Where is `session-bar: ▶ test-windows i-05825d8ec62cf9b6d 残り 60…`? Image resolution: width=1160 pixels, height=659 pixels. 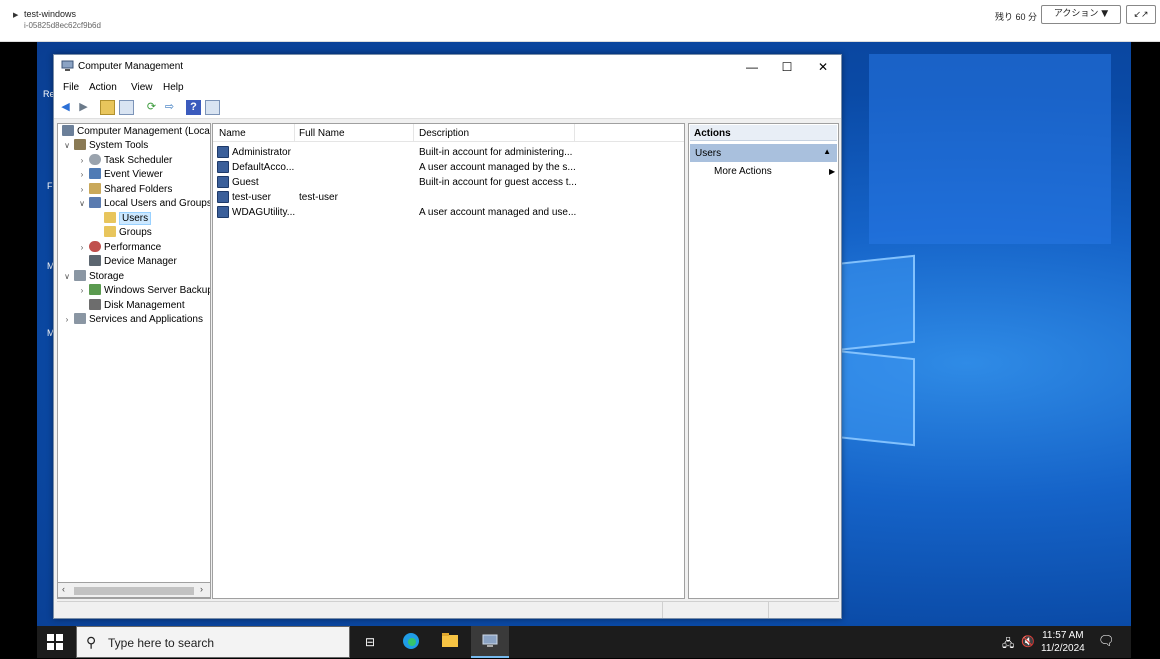 session-bar: ▶ test-windows i-05825d8ec62cf9b6d 残り 60… is located at coordinates (580, 21).